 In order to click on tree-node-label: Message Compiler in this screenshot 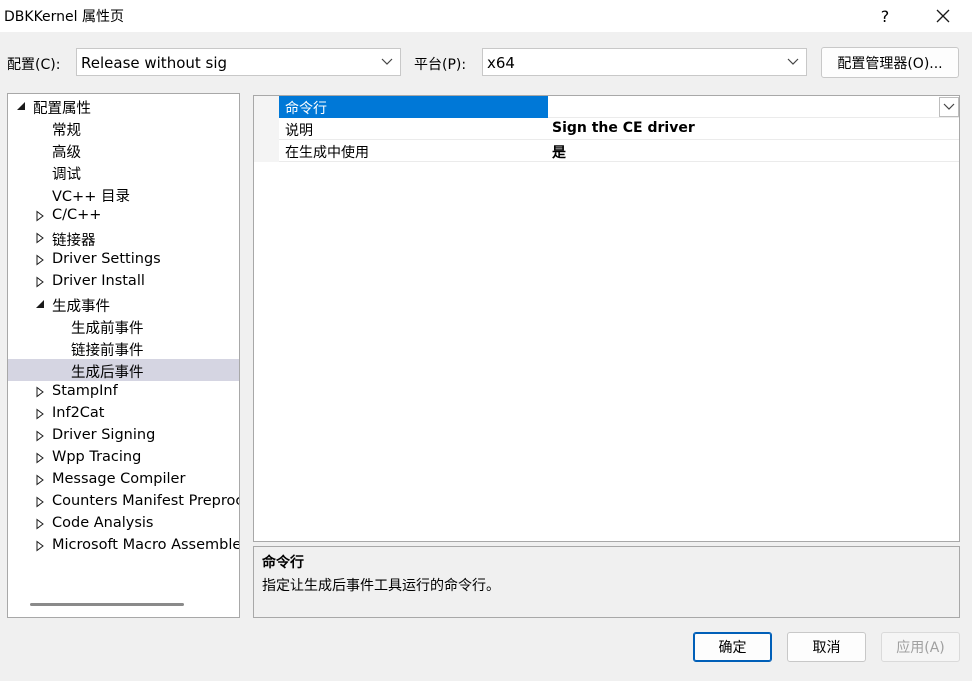, I will do `click(119, 479)`.